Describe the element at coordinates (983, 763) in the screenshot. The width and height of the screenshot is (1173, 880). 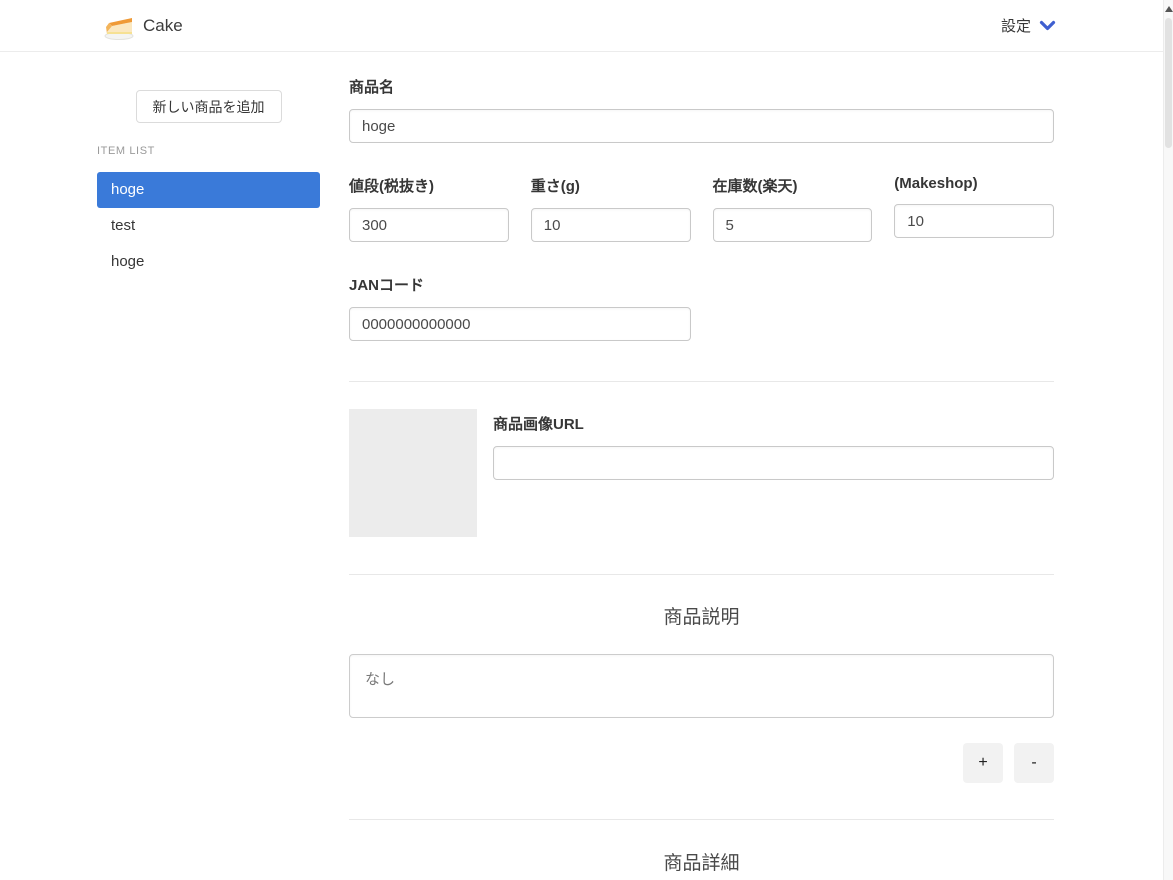
I see `add-description-button: +` at that location.